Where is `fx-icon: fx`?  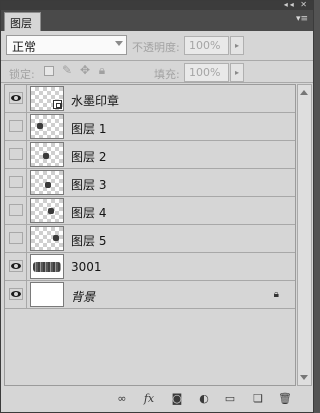 fx-icon: fx is located at coordinates (149, 399).